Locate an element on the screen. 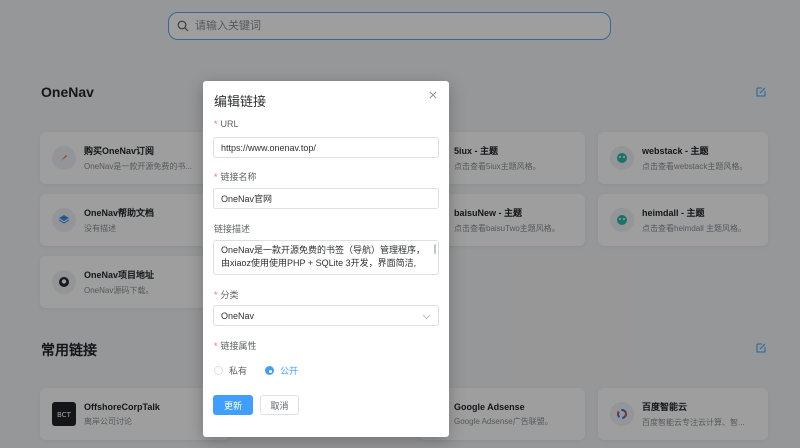 The width and height of the screenshot is (800, 448). textarea-scrollbar is located at coordinates (435, 249).